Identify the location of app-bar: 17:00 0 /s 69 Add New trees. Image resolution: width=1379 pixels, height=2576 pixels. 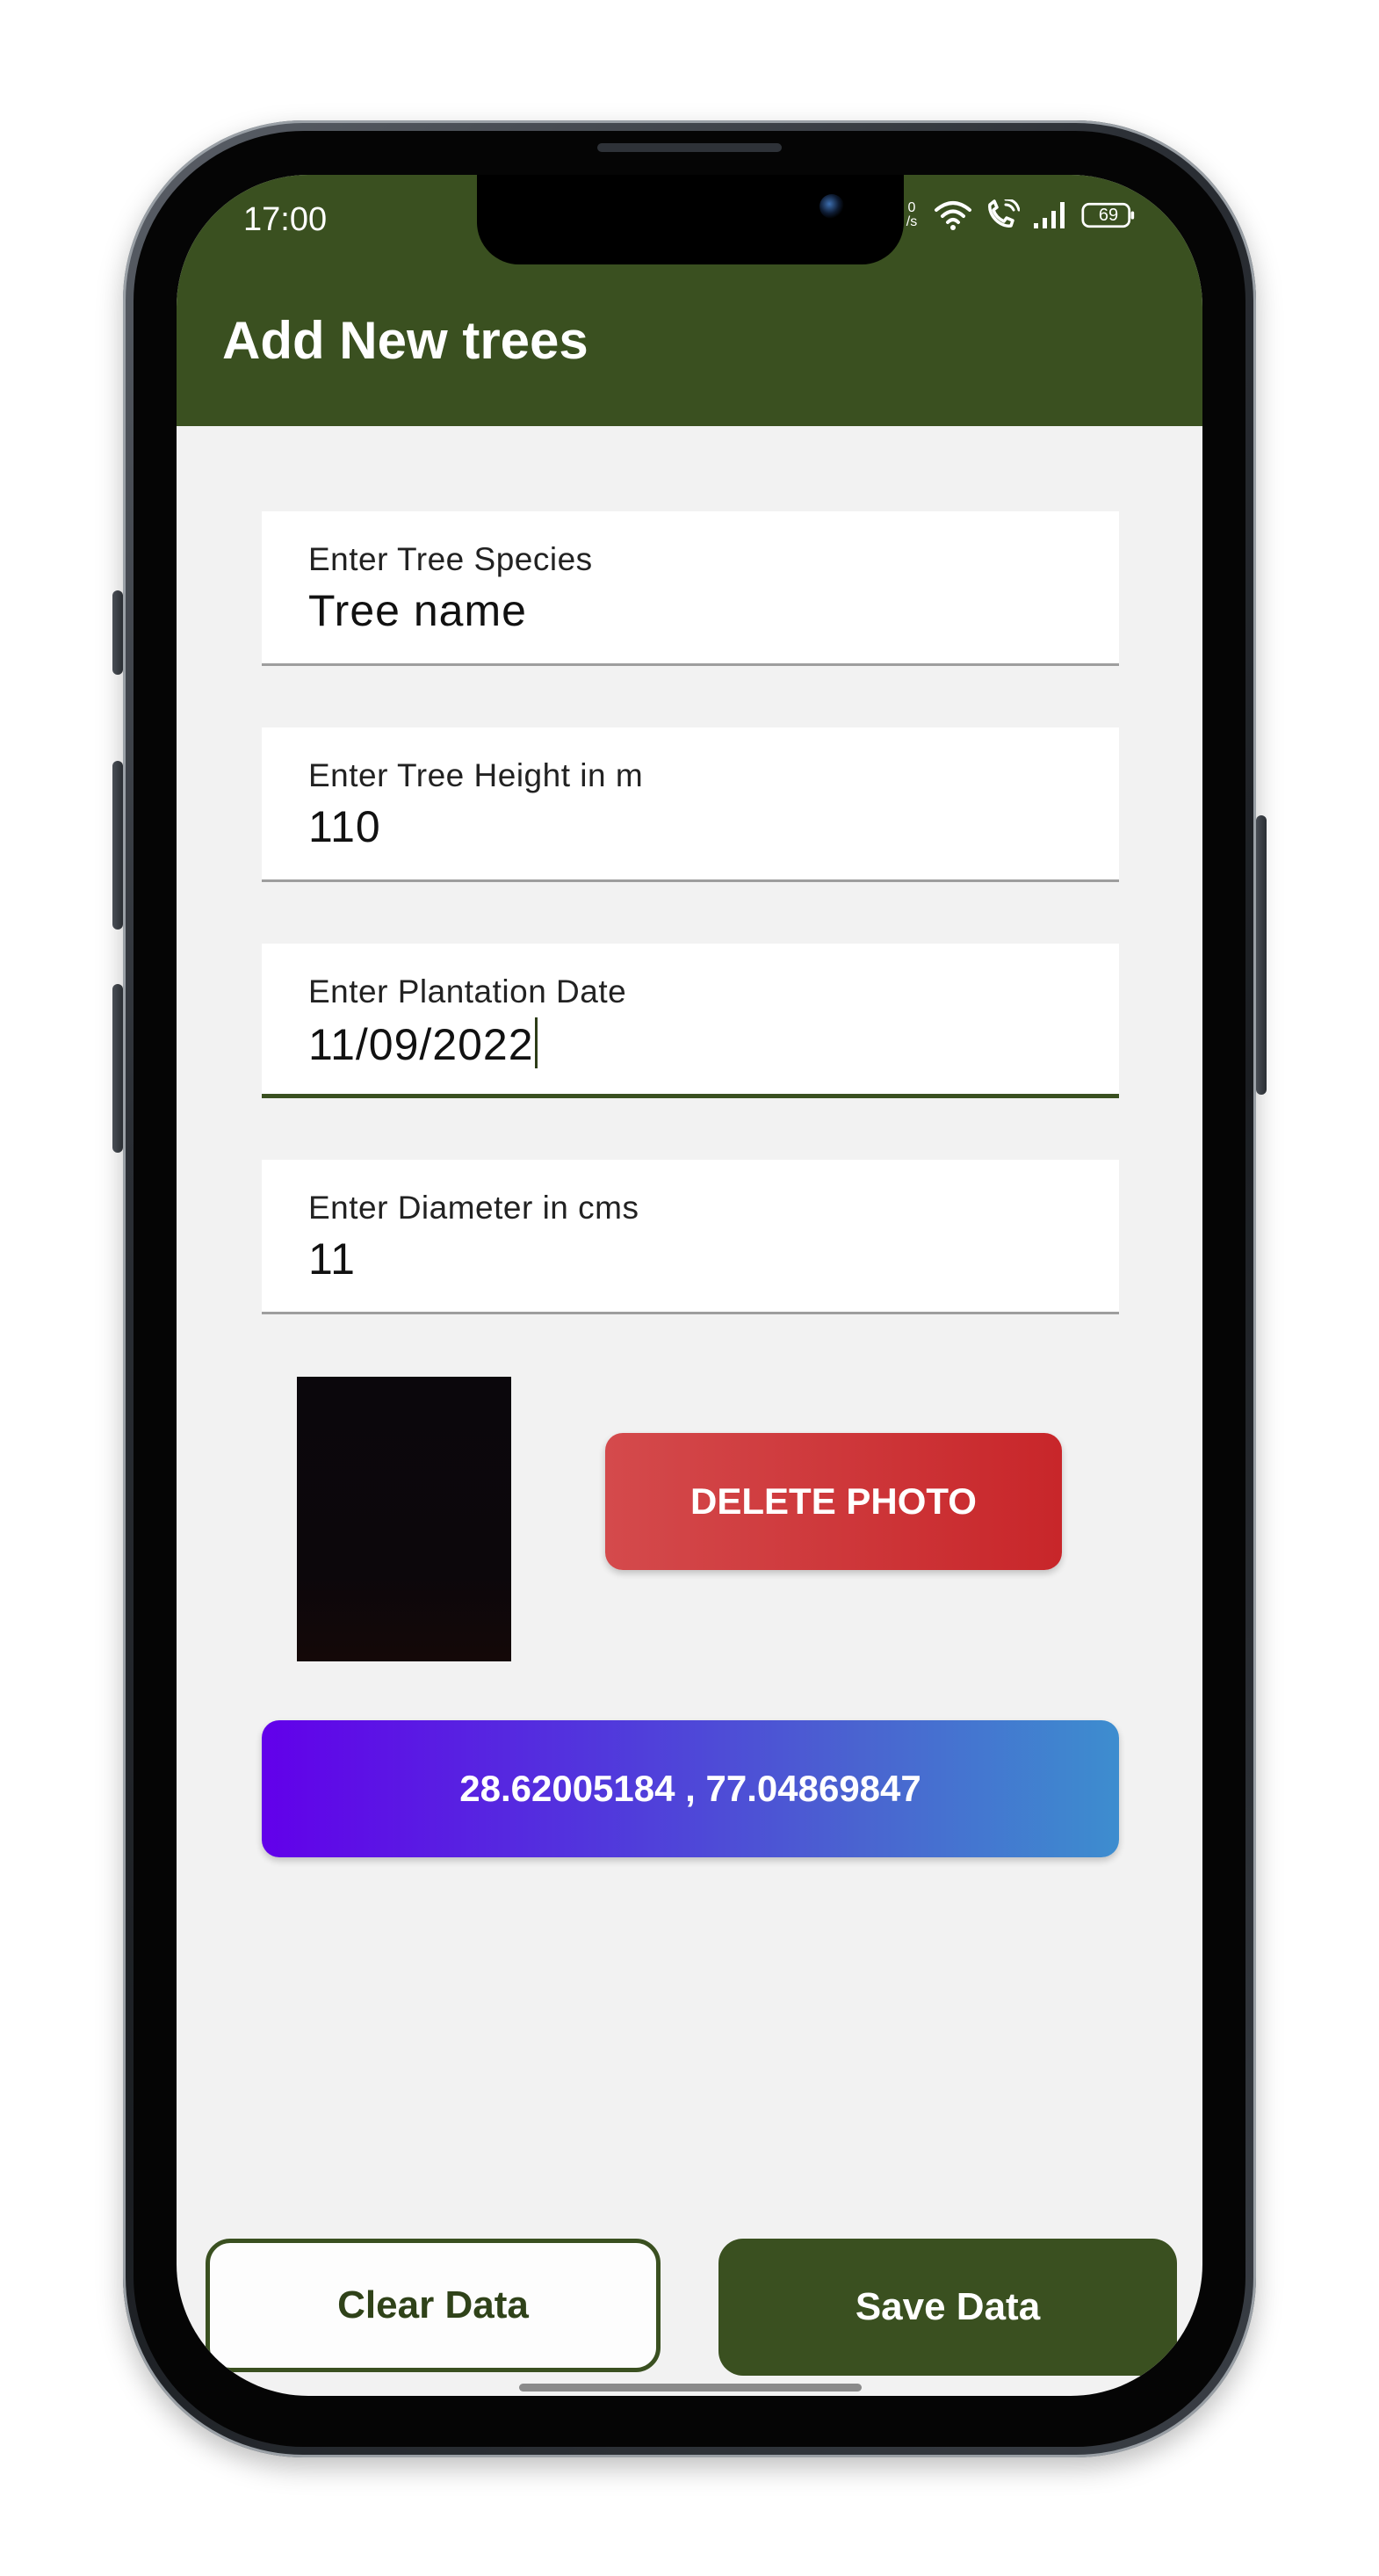
(689, 300).